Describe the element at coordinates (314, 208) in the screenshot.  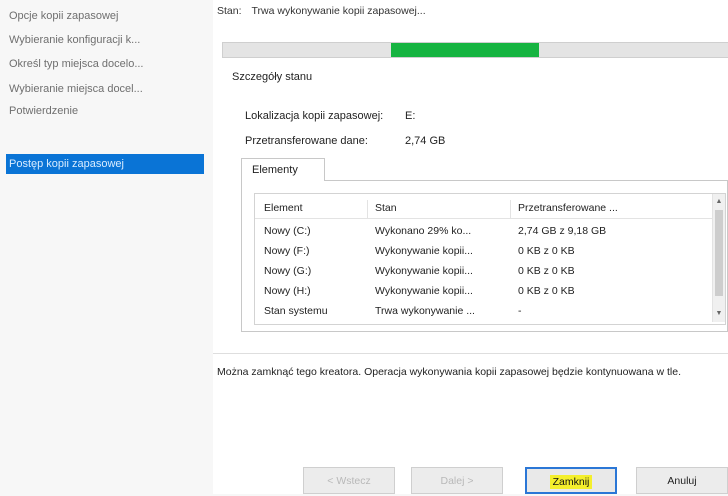
I see `column-header-element: Element` at that location.